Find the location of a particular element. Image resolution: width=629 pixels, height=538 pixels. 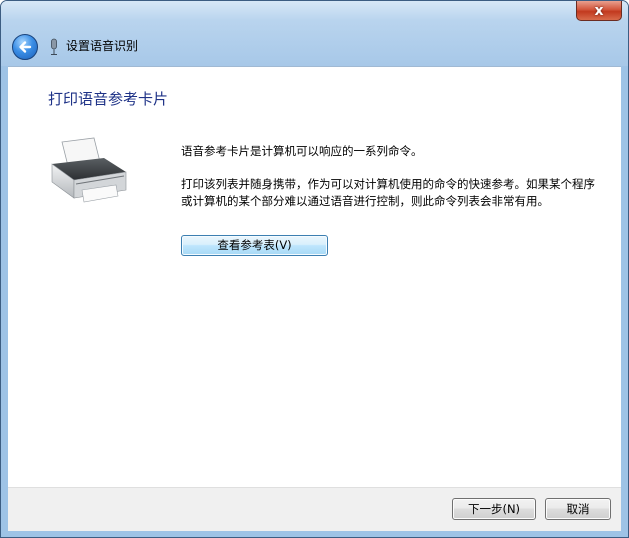

back-button is located at coordinates (25, 47).